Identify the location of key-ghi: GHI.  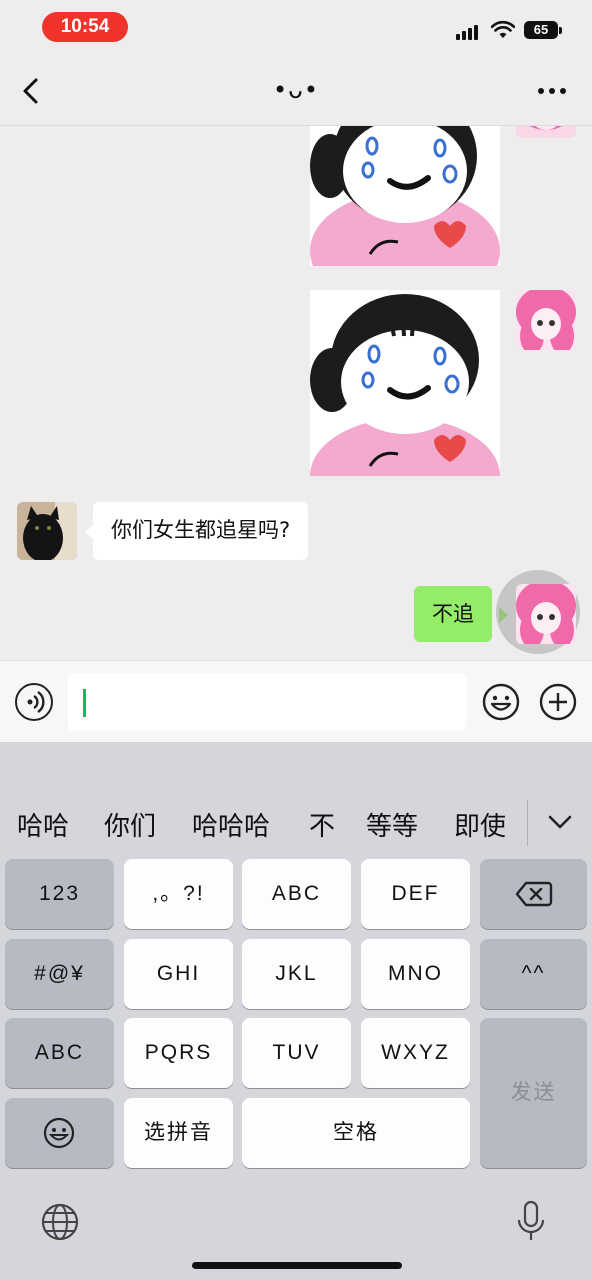
(178, 974).